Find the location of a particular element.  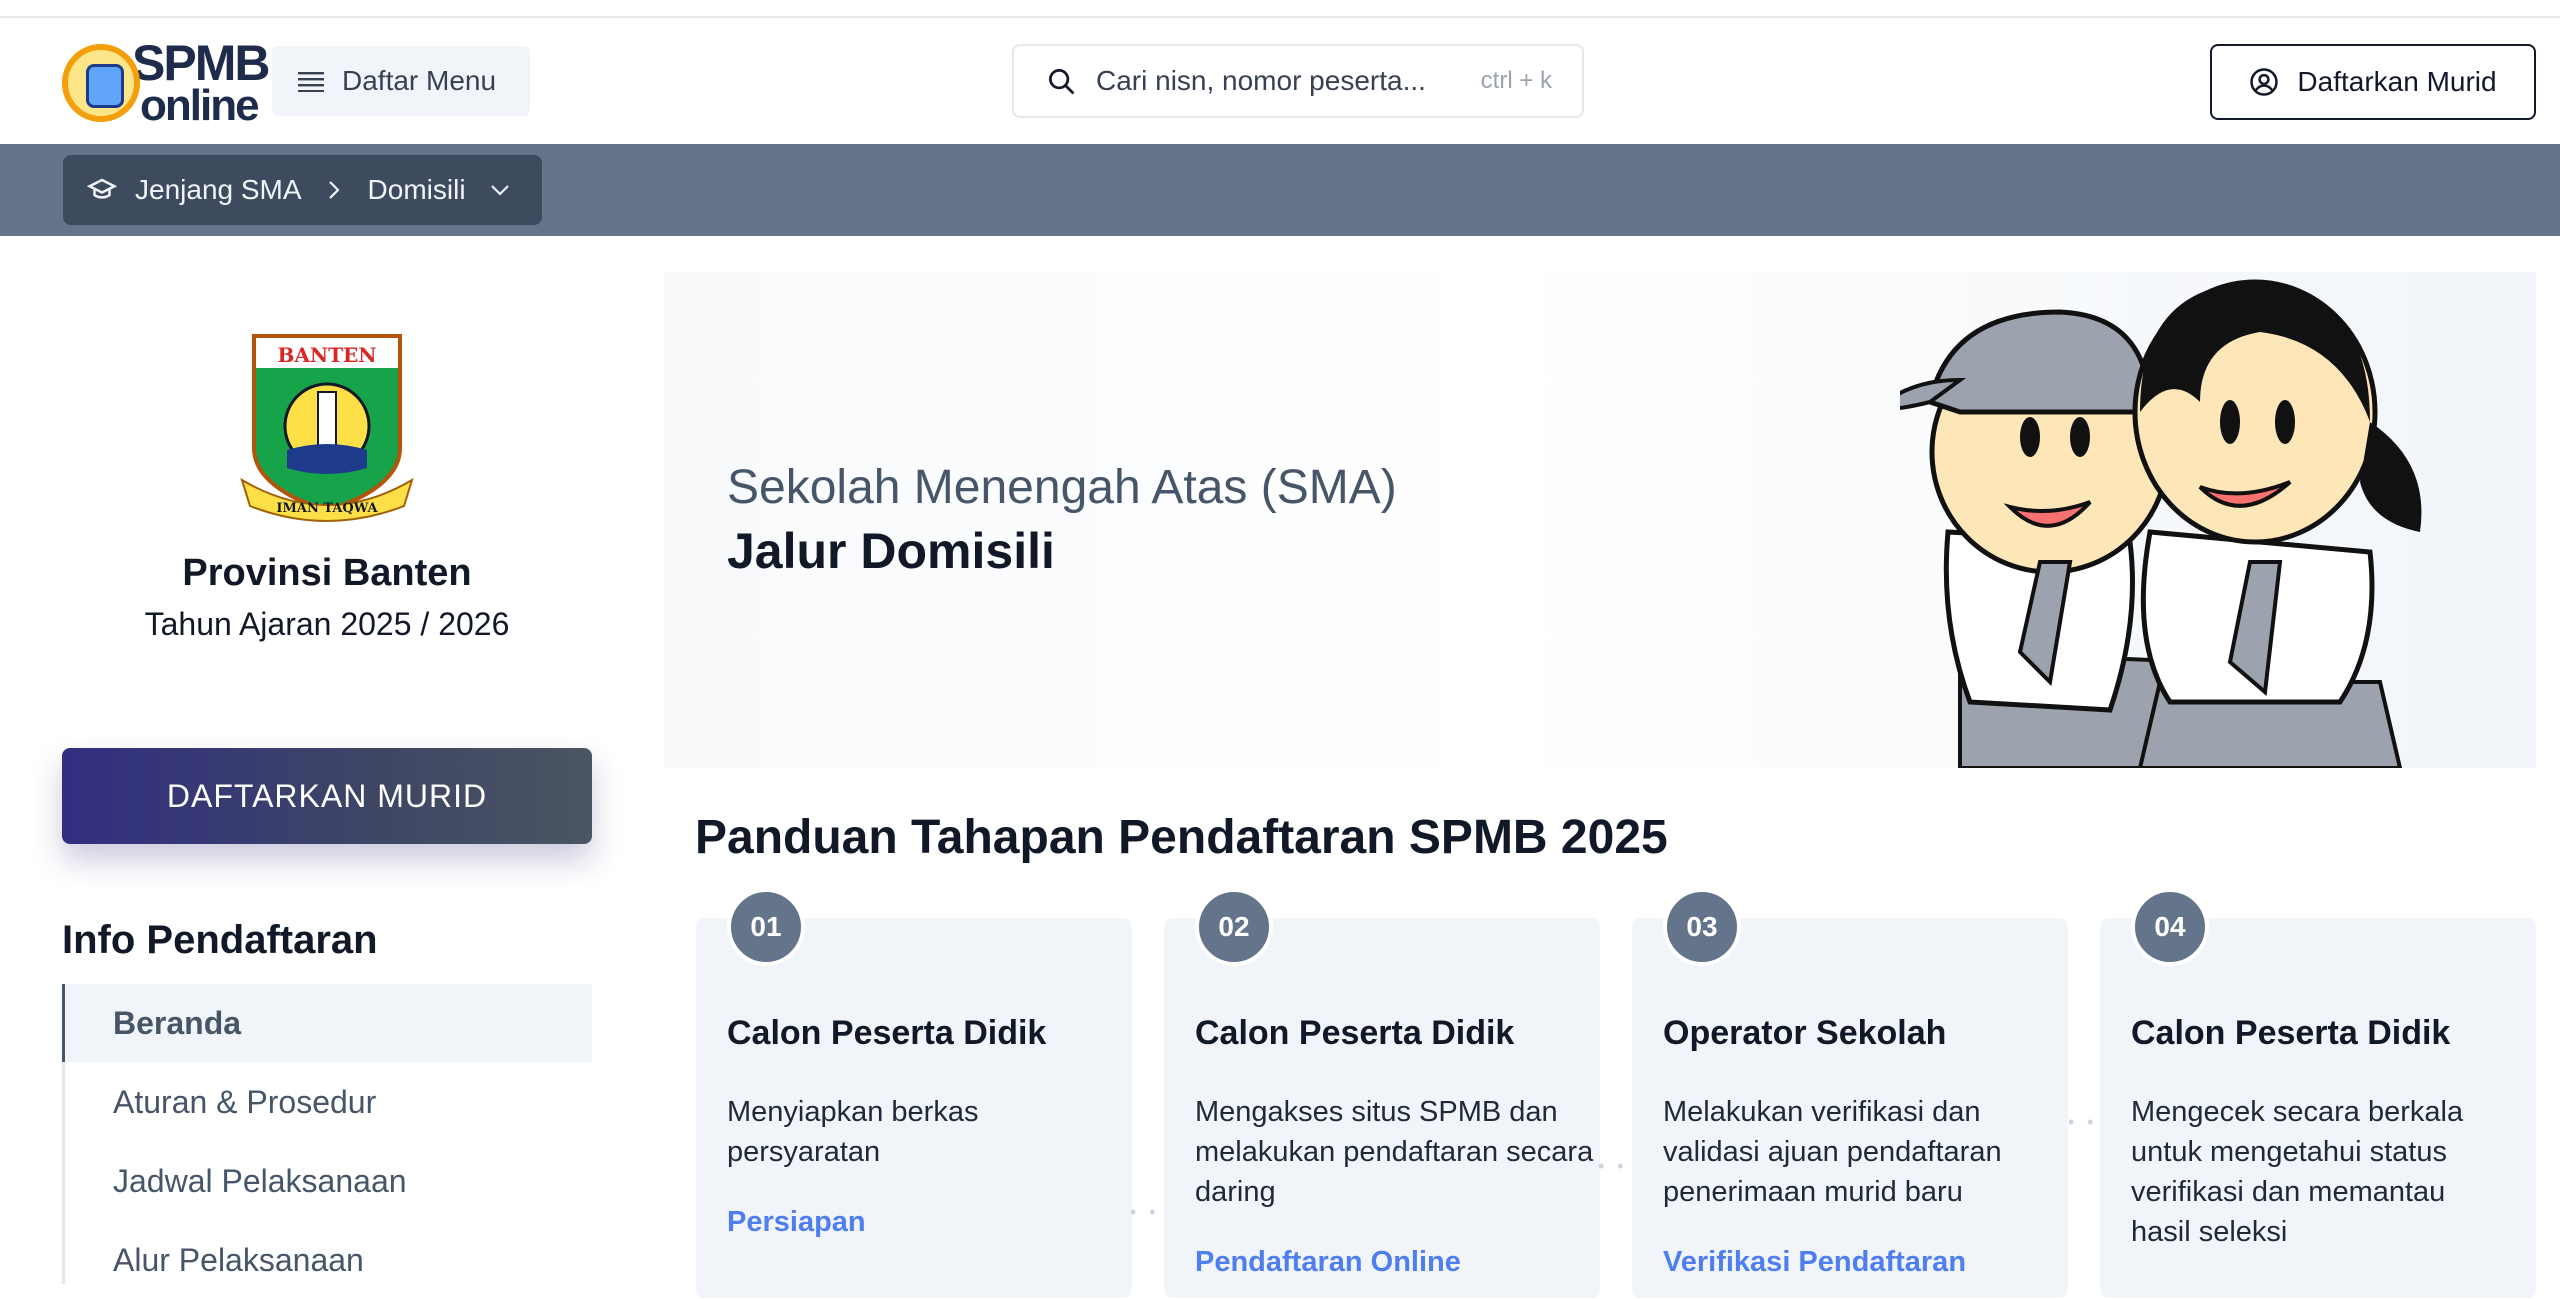

step-actor-2: Calon Peserta Didik is located at coordinates (1355, 1033).